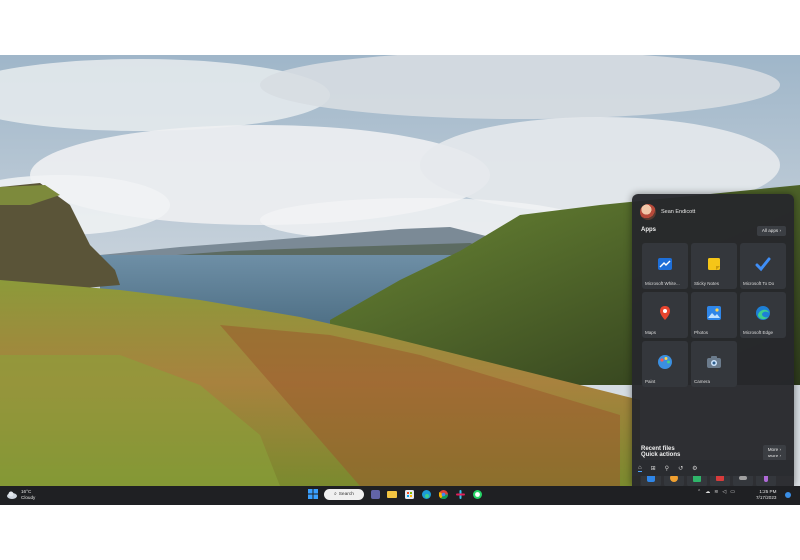 The height and width of the screenshot is (560, 800). Describe the element at coordinates (707, 283) in the screenshot. I see `app-label: Sticky Notes` at that location.